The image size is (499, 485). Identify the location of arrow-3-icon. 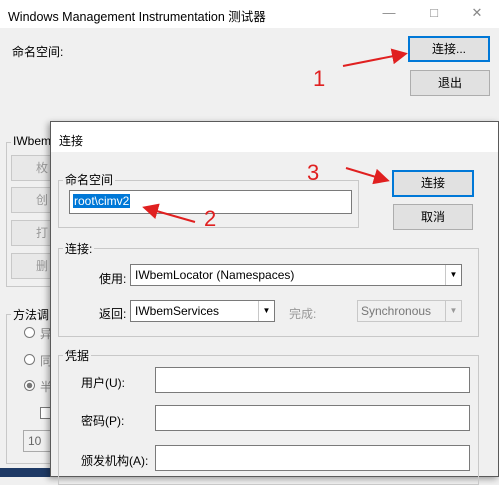
(367, 176).